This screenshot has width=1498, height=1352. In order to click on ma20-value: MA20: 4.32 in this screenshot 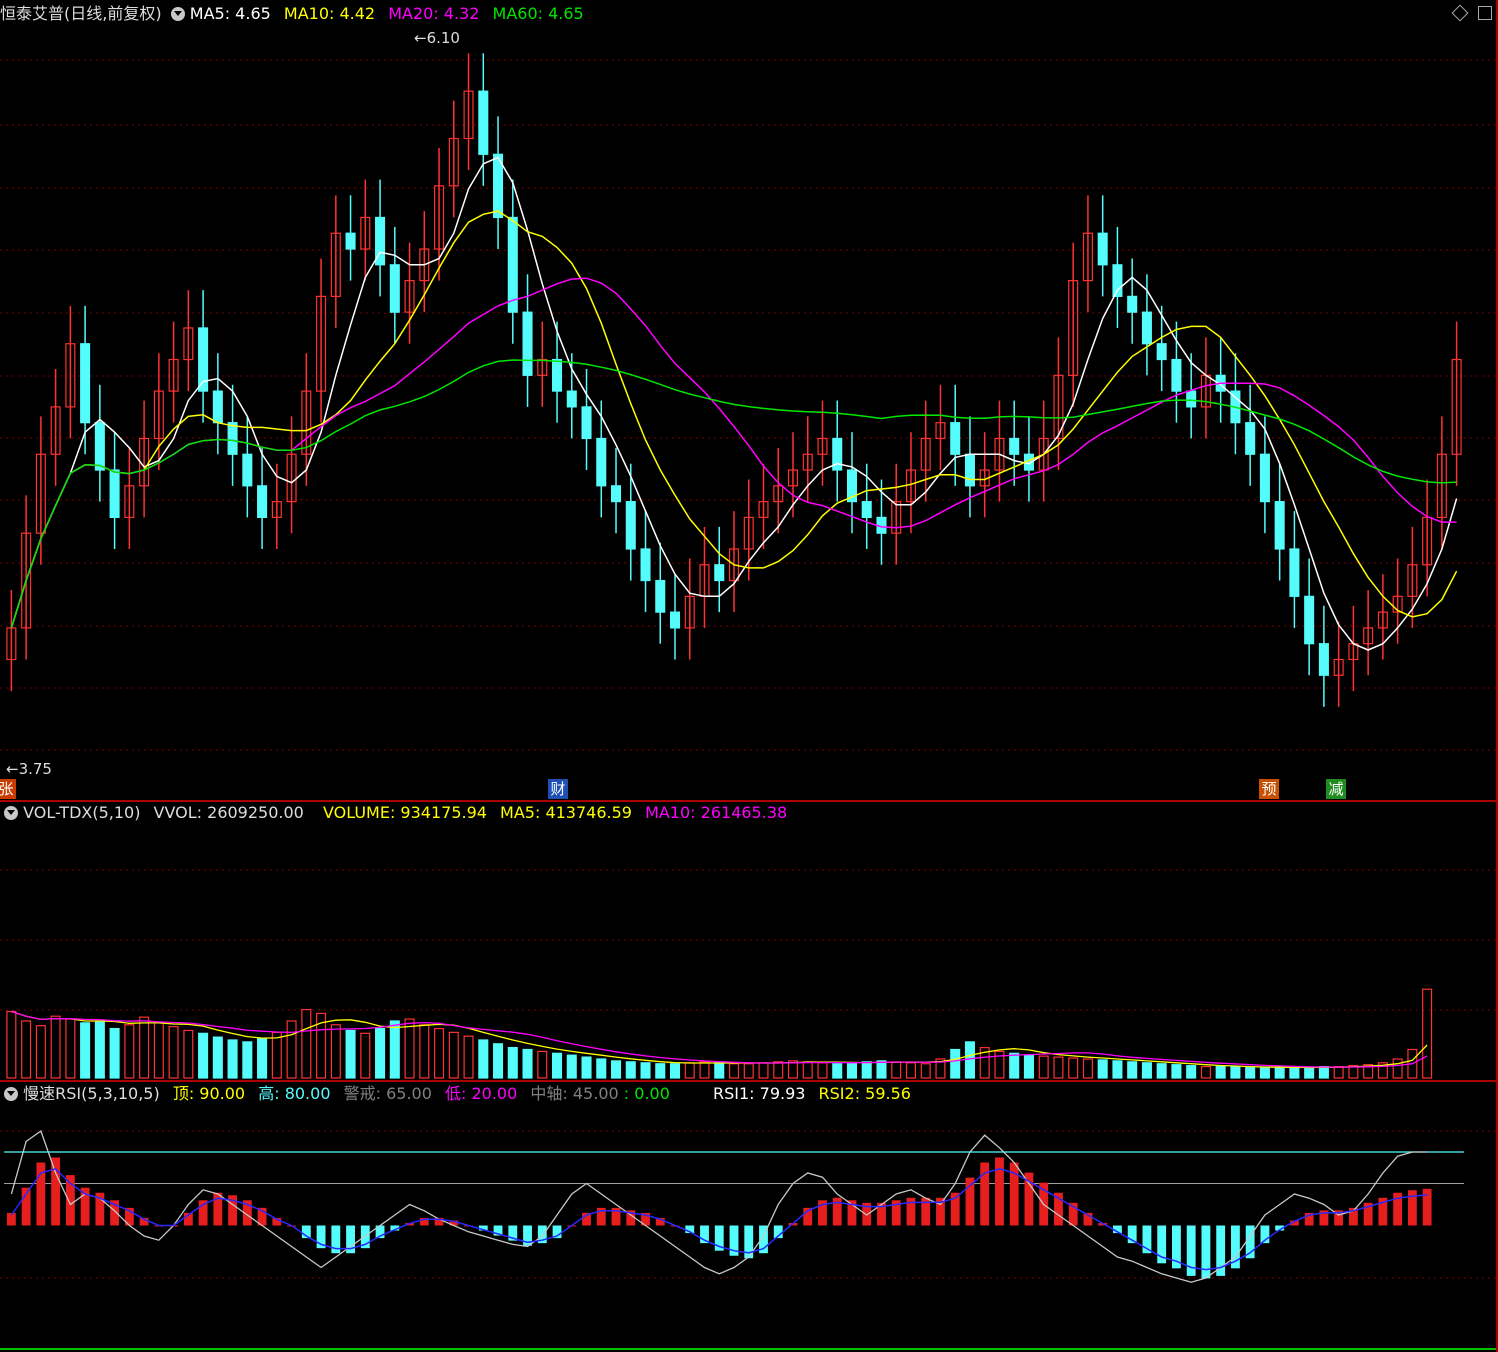, I will do `click(434, 13)`.